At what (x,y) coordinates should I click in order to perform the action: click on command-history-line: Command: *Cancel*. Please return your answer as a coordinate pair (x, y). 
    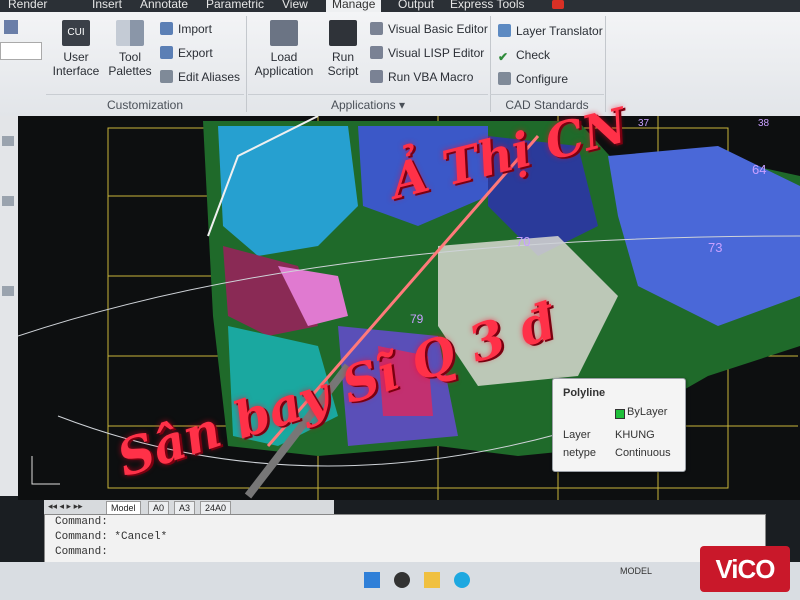
    Looking at the image, I should click on (111, 537).